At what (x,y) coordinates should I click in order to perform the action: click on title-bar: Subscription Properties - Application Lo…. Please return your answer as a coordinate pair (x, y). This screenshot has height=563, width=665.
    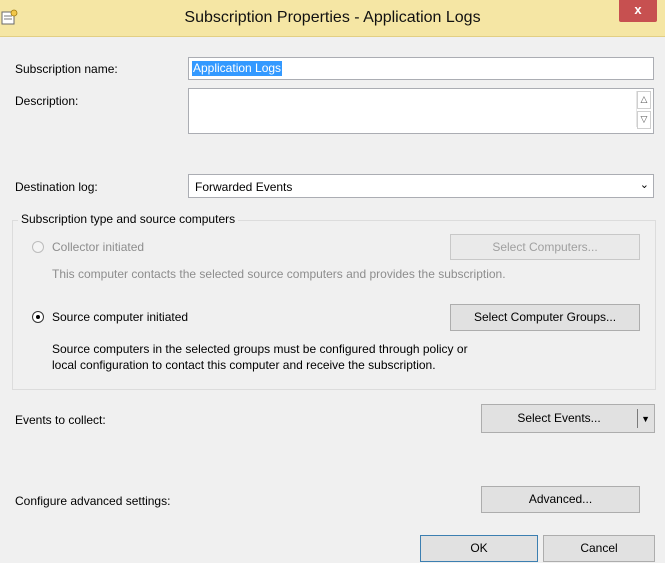
    Looking at the image, I should click on (332, 18).